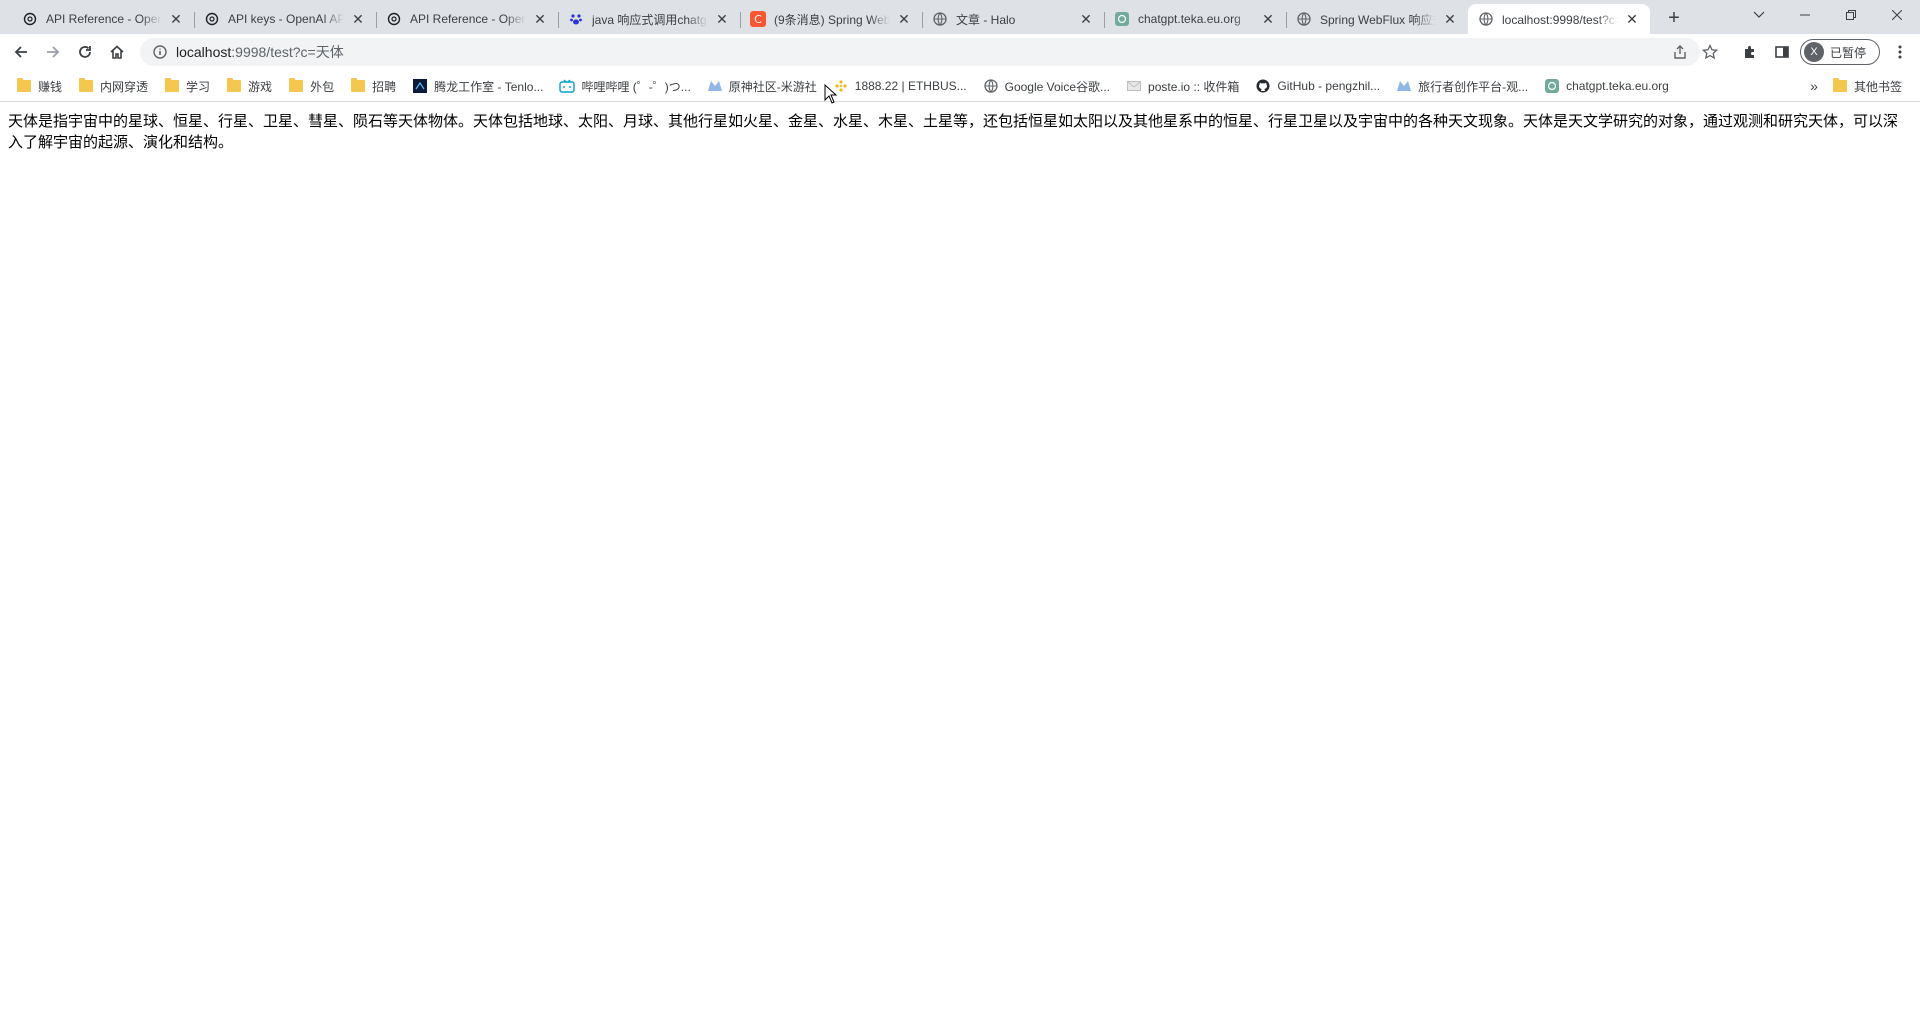 The image size is (1920, 1032). Describe the element at coordinates (1750, 52) in the screenshot. I see `extensions-button` at that location.